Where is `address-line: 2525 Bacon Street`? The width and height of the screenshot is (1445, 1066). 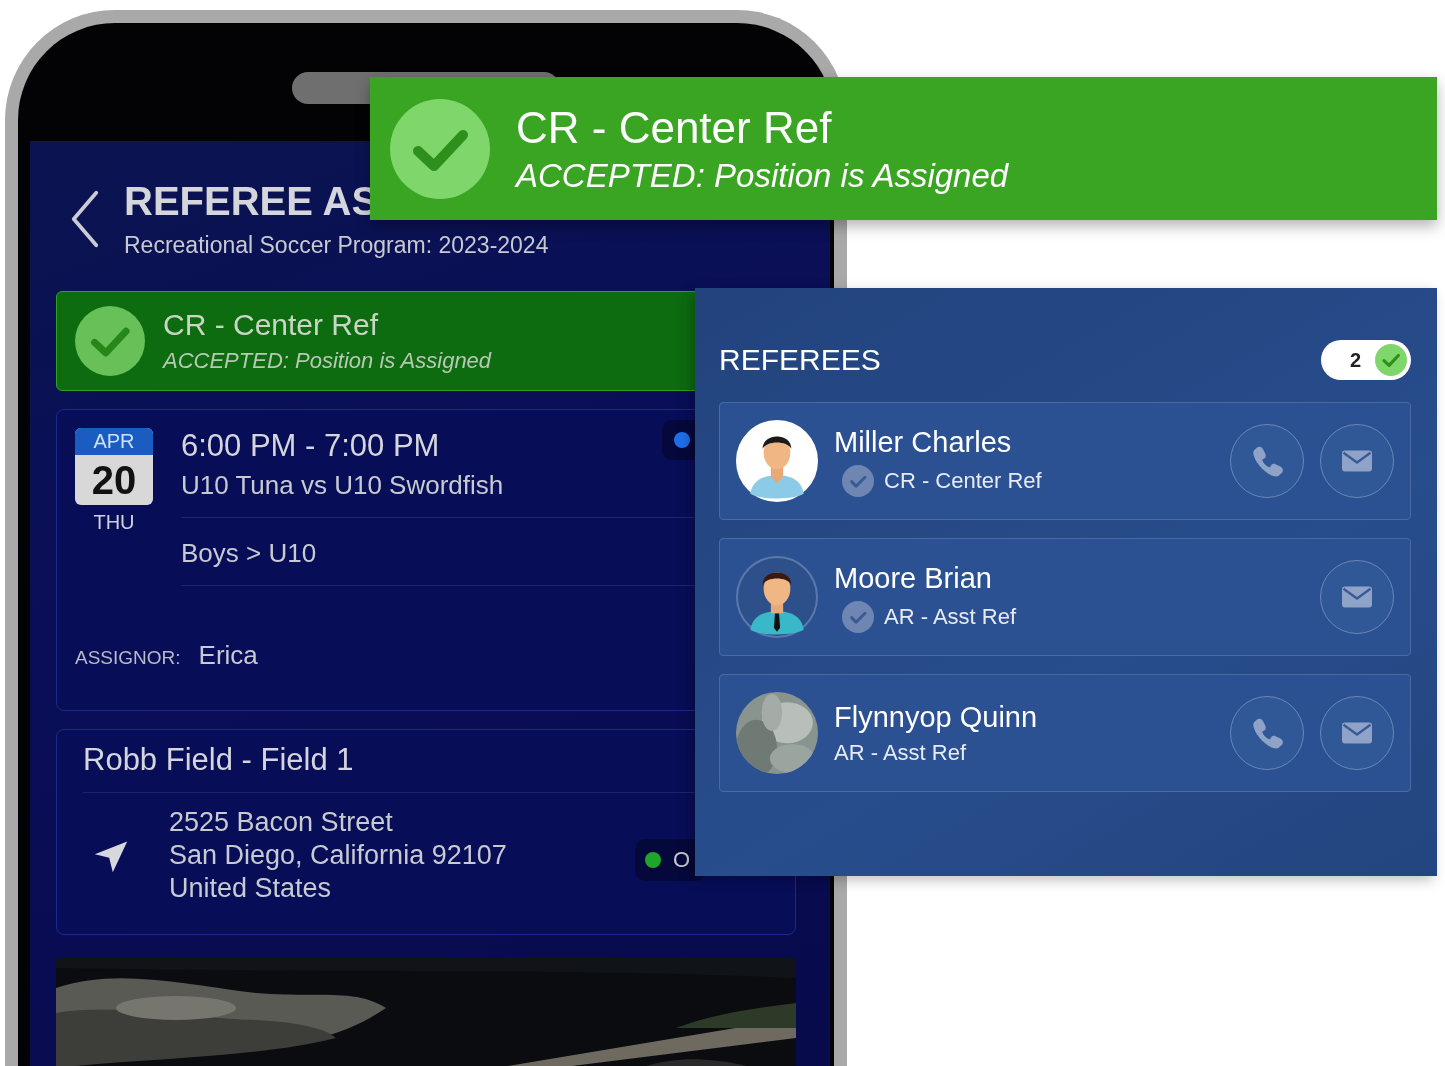 address-line: 2525 Bacon Street is located at coordinates (281, 822).